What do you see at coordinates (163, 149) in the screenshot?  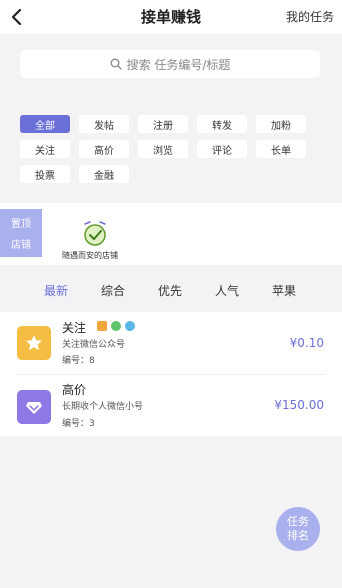 I see `category-chip-browse: 浏览` at bounding box center [163, 149].